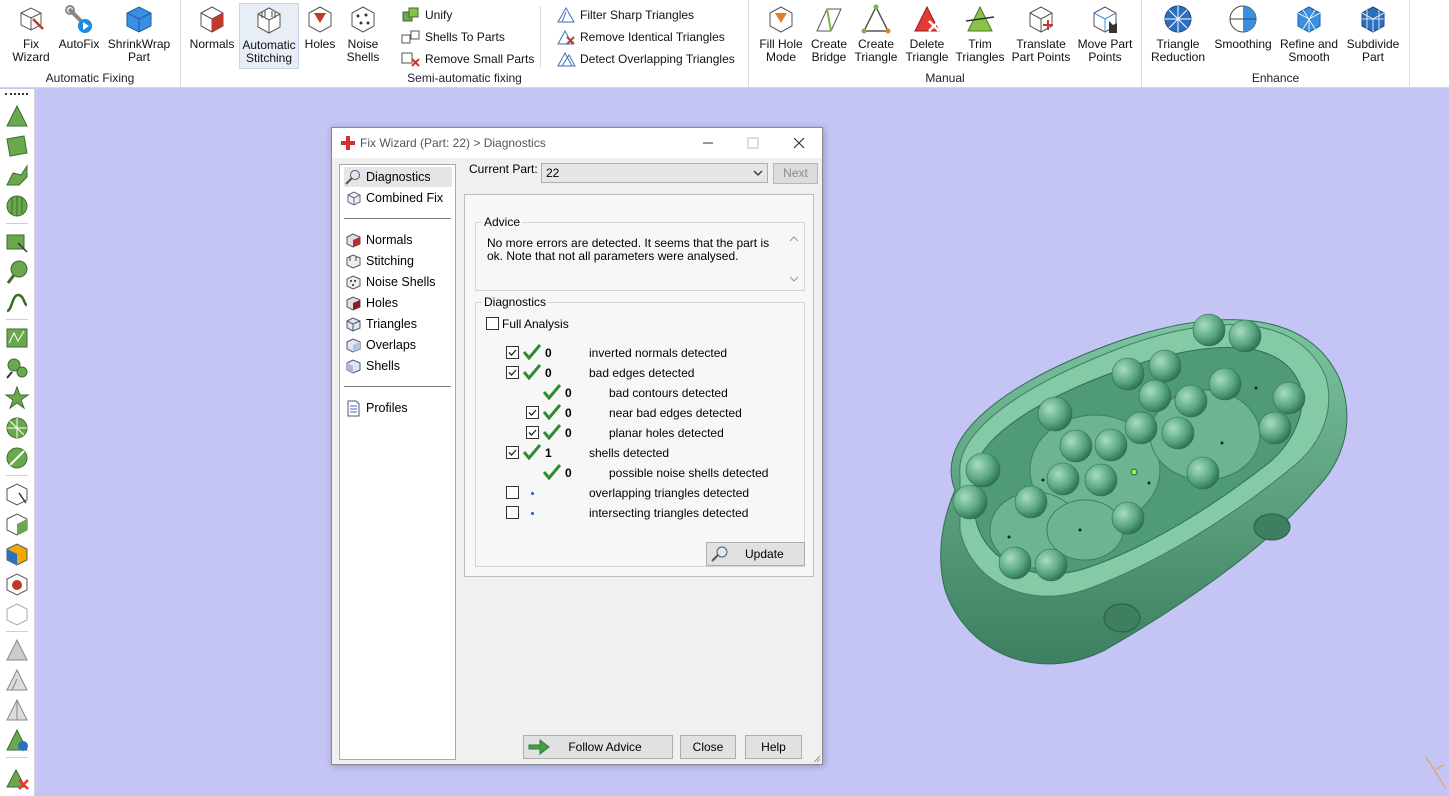 The image size is (1449, 796). What do you see at coordinates (453, 37) in the screenshot?
I see `shells-to-parts-button: Shells To Parts` at bounding box center [453, 37].